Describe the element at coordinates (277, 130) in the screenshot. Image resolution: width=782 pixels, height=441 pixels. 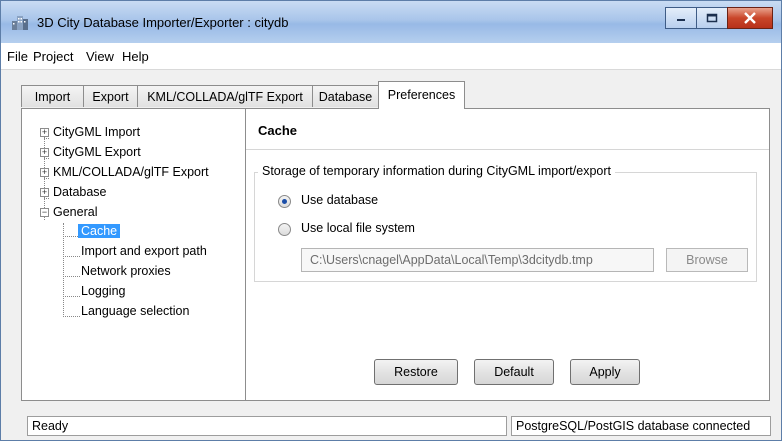
I see `page-title: Cache` at that location.